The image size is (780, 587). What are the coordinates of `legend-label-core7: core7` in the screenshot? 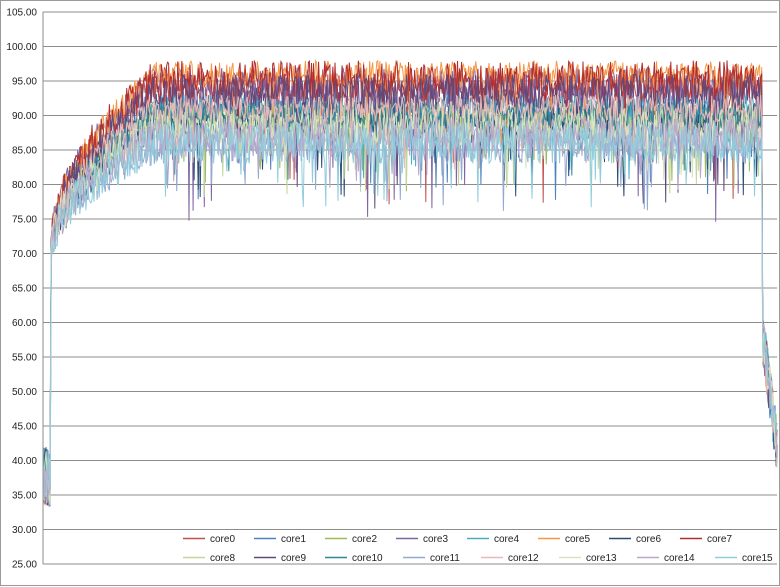 It's located at (719, 539).